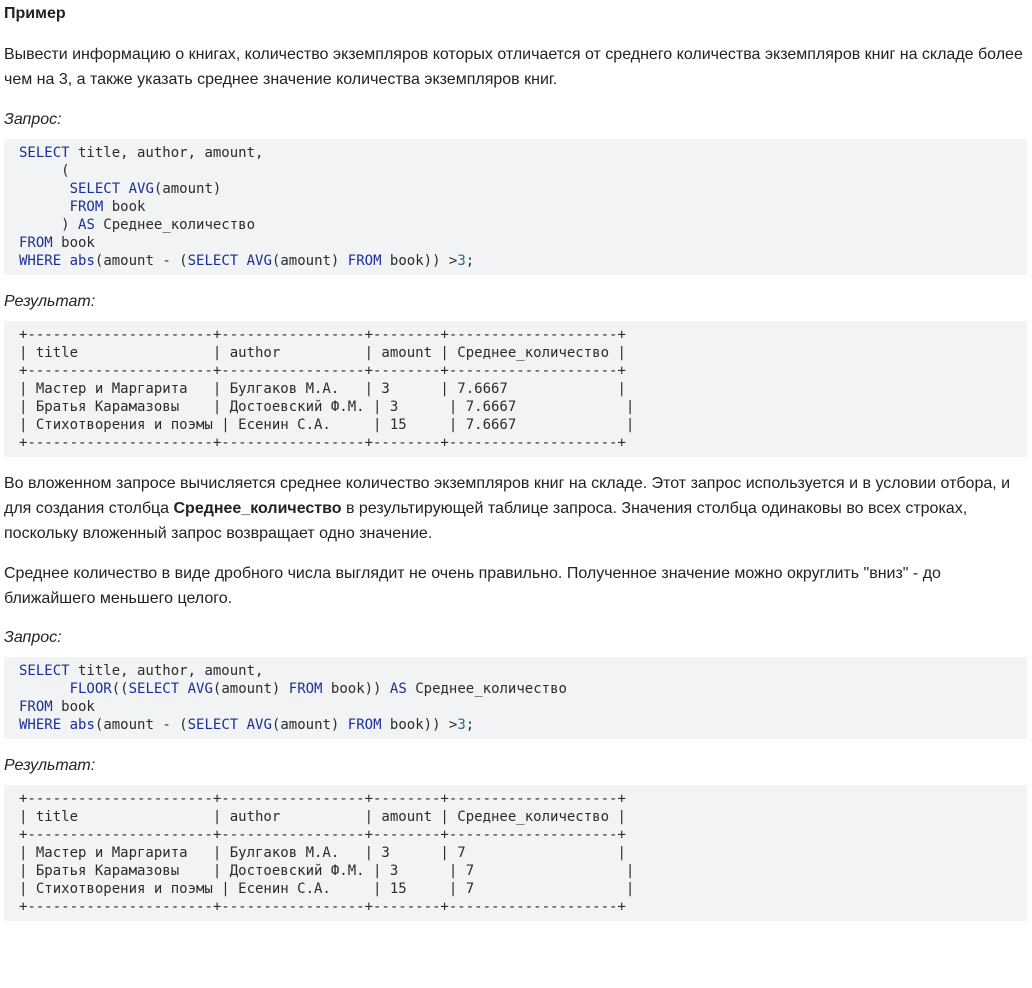  Describe the element at coordinates (50, 765) in the screenshot. I see `result-label-2: Результат:` at that location.